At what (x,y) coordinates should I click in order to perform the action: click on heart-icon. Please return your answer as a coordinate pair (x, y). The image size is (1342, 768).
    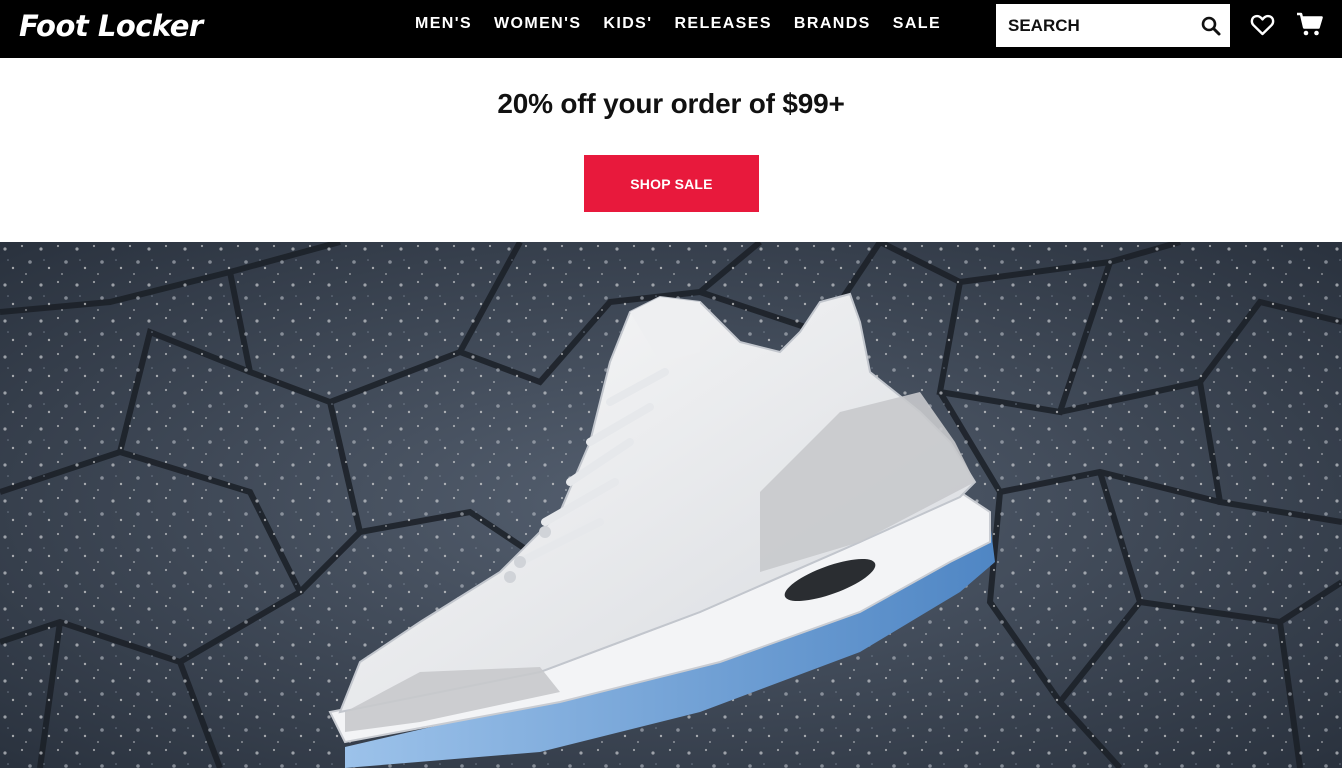
    Looking at the image, I should click on (1262, 25).